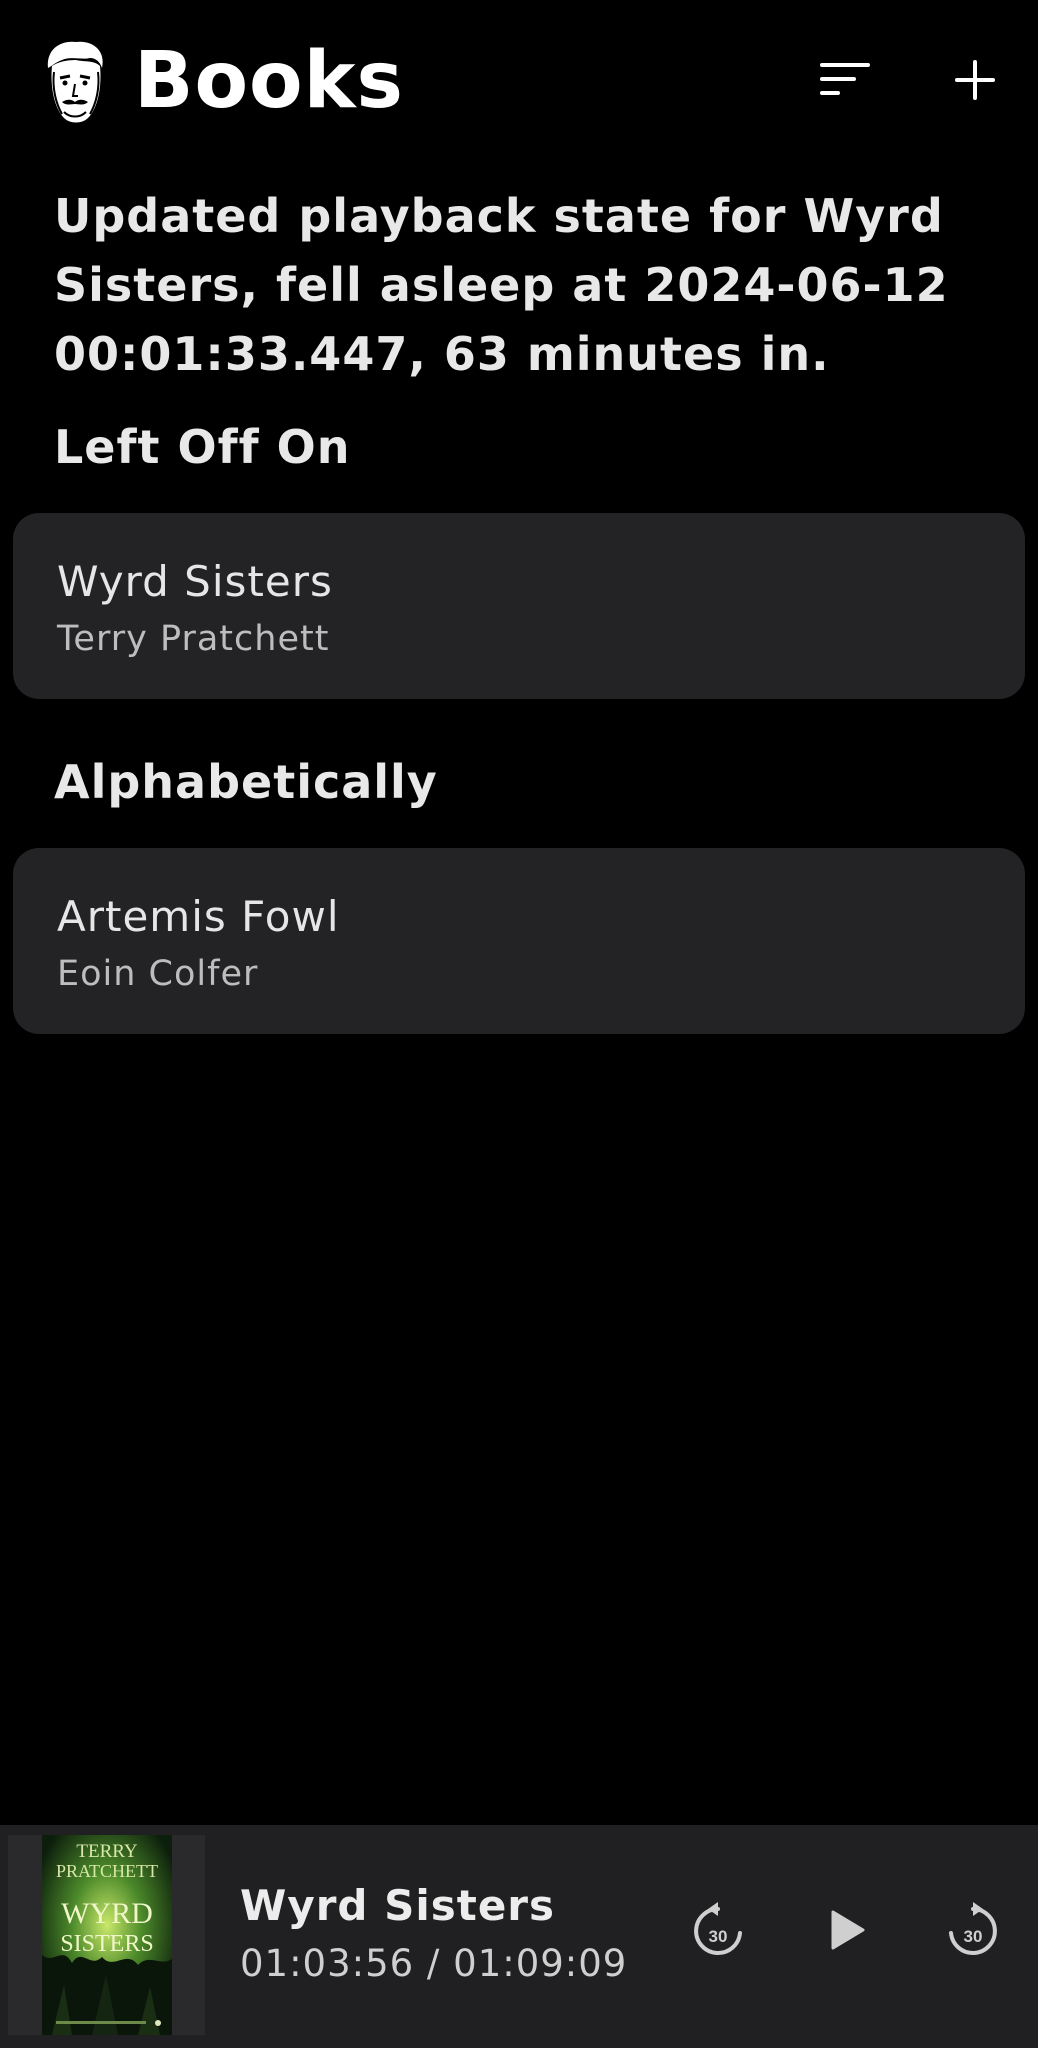  I want to click on playback-time: 01:03:56 / 01:09:09, so click(434, 1963).